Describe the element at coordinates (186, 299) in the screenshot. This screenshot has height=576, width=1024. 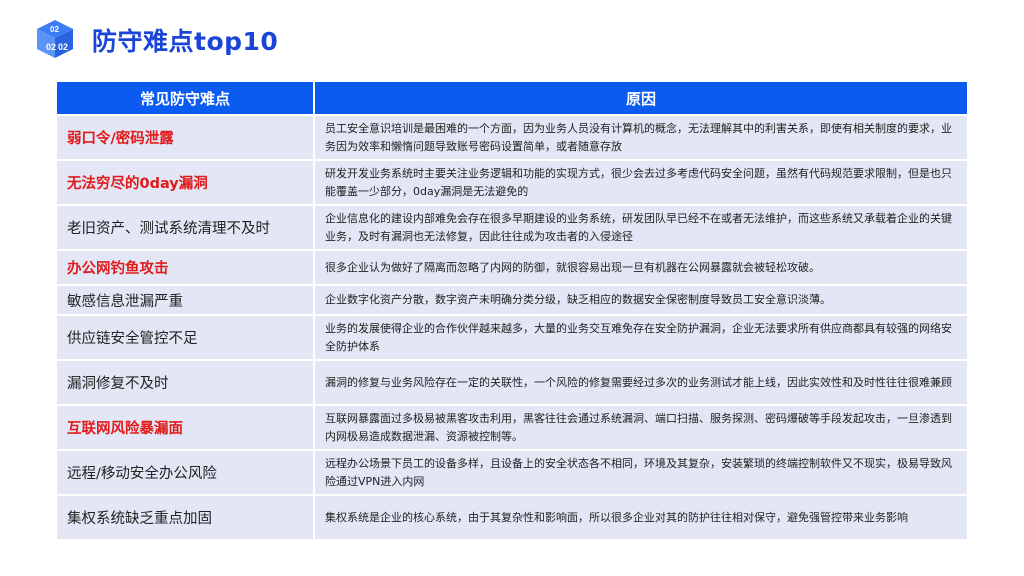
I see `issue-cell: 敏感信息泄漏严重` at that location.